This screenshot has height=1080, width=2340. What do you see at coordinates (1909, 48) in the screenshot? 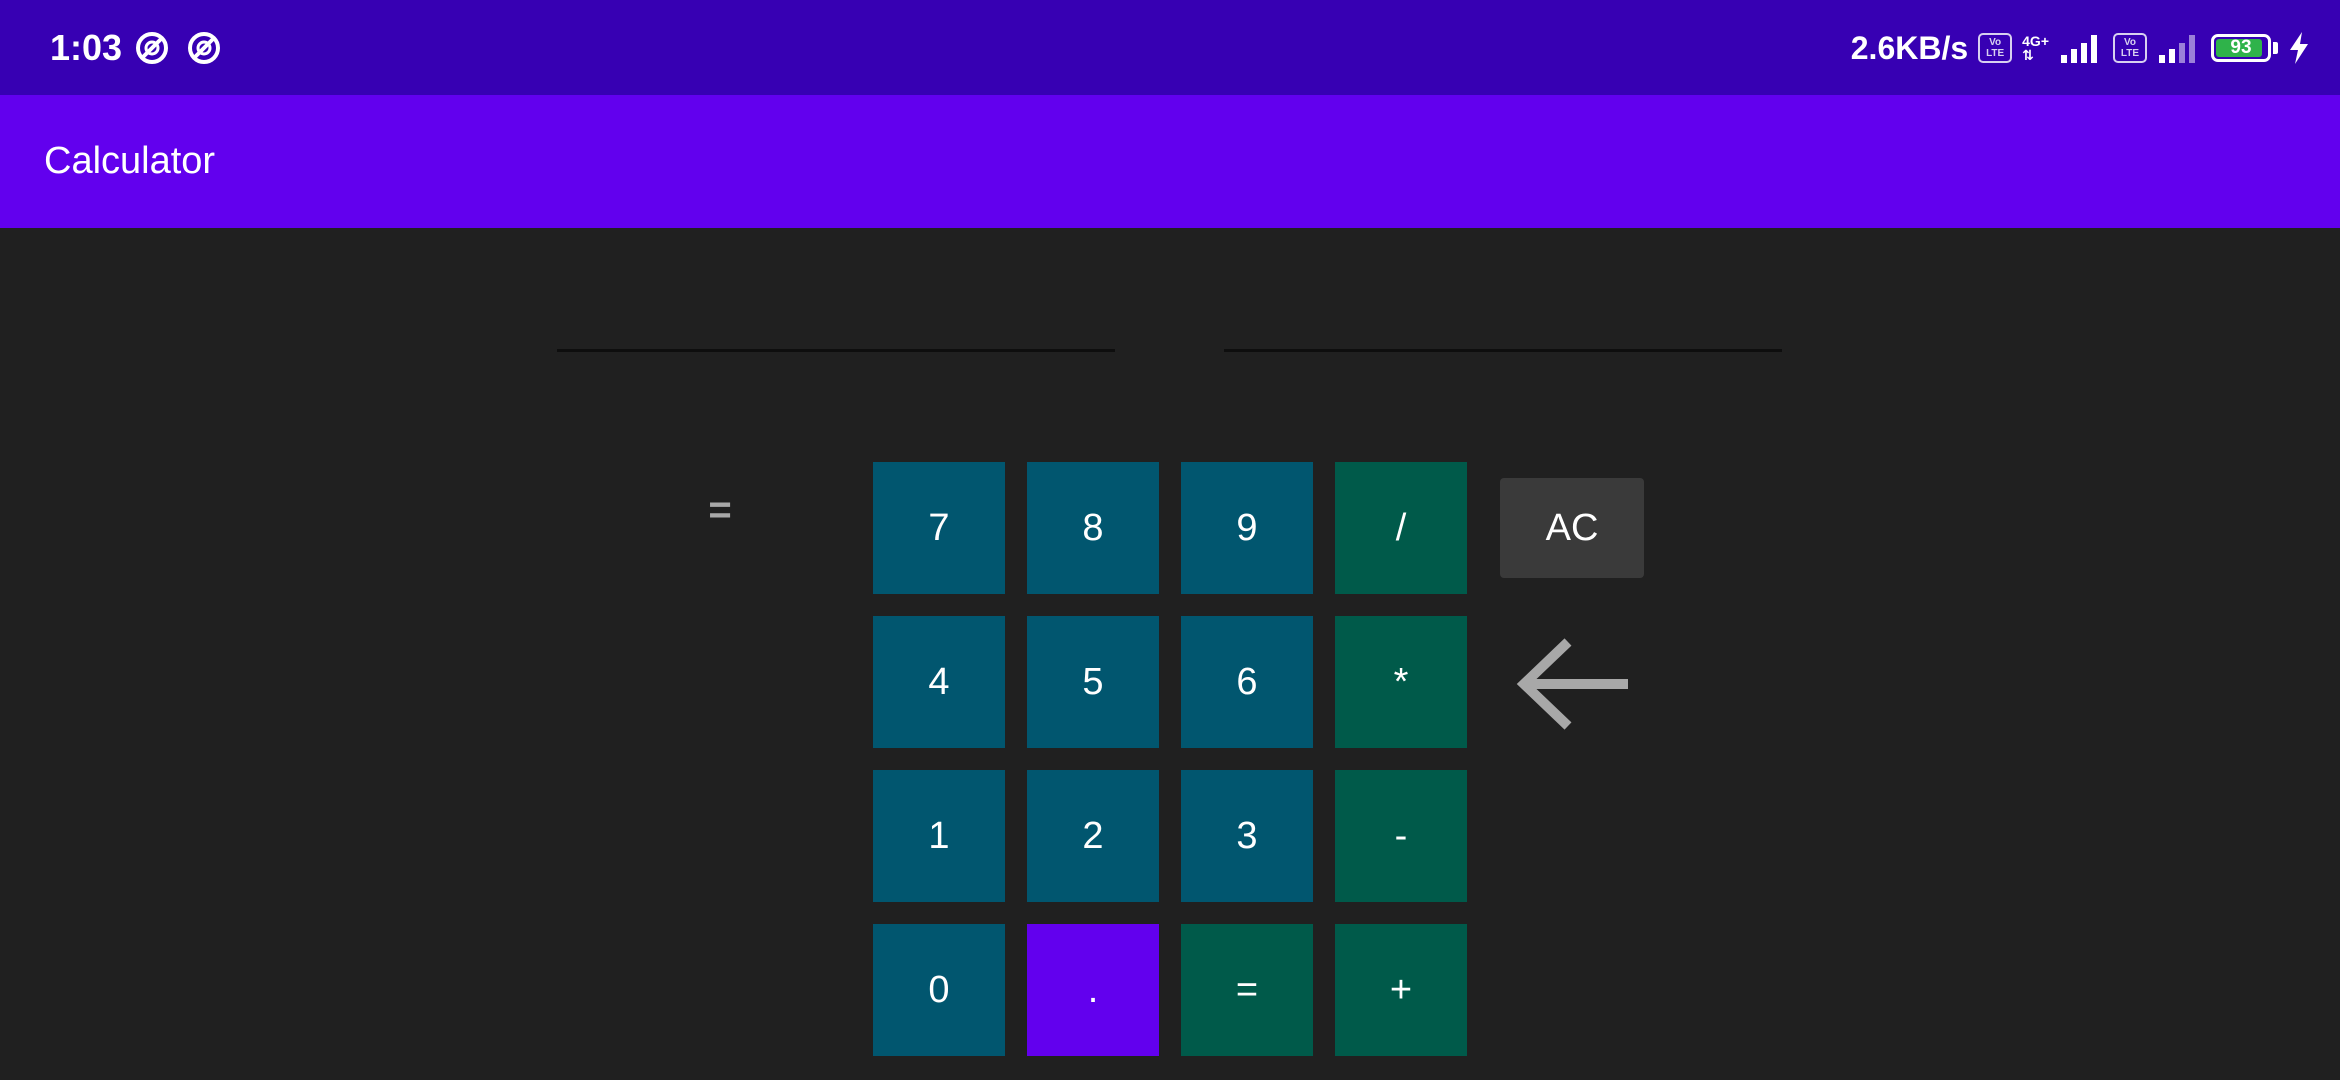
I see `network-speed: 2.6KB/s` at bounding box center [1909, 48].